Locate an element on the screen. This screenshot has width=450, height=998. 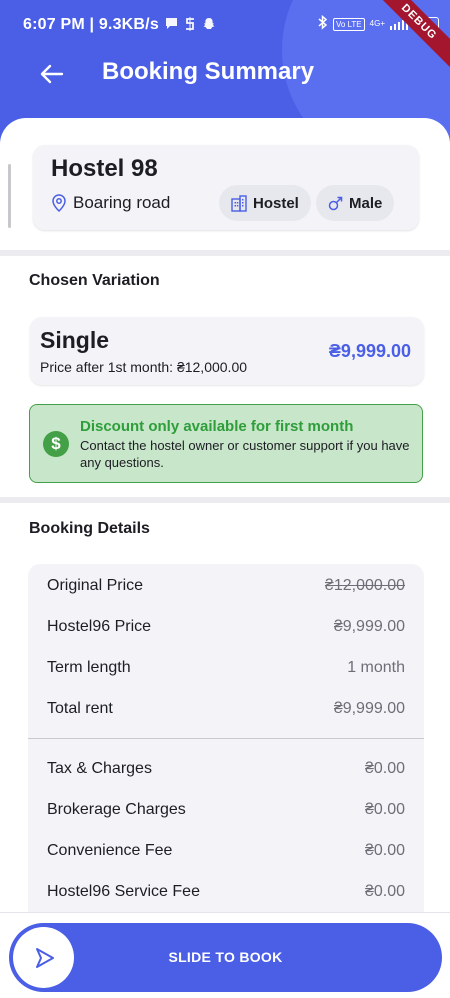
s-app-icon is located at coordinates (190, 25).